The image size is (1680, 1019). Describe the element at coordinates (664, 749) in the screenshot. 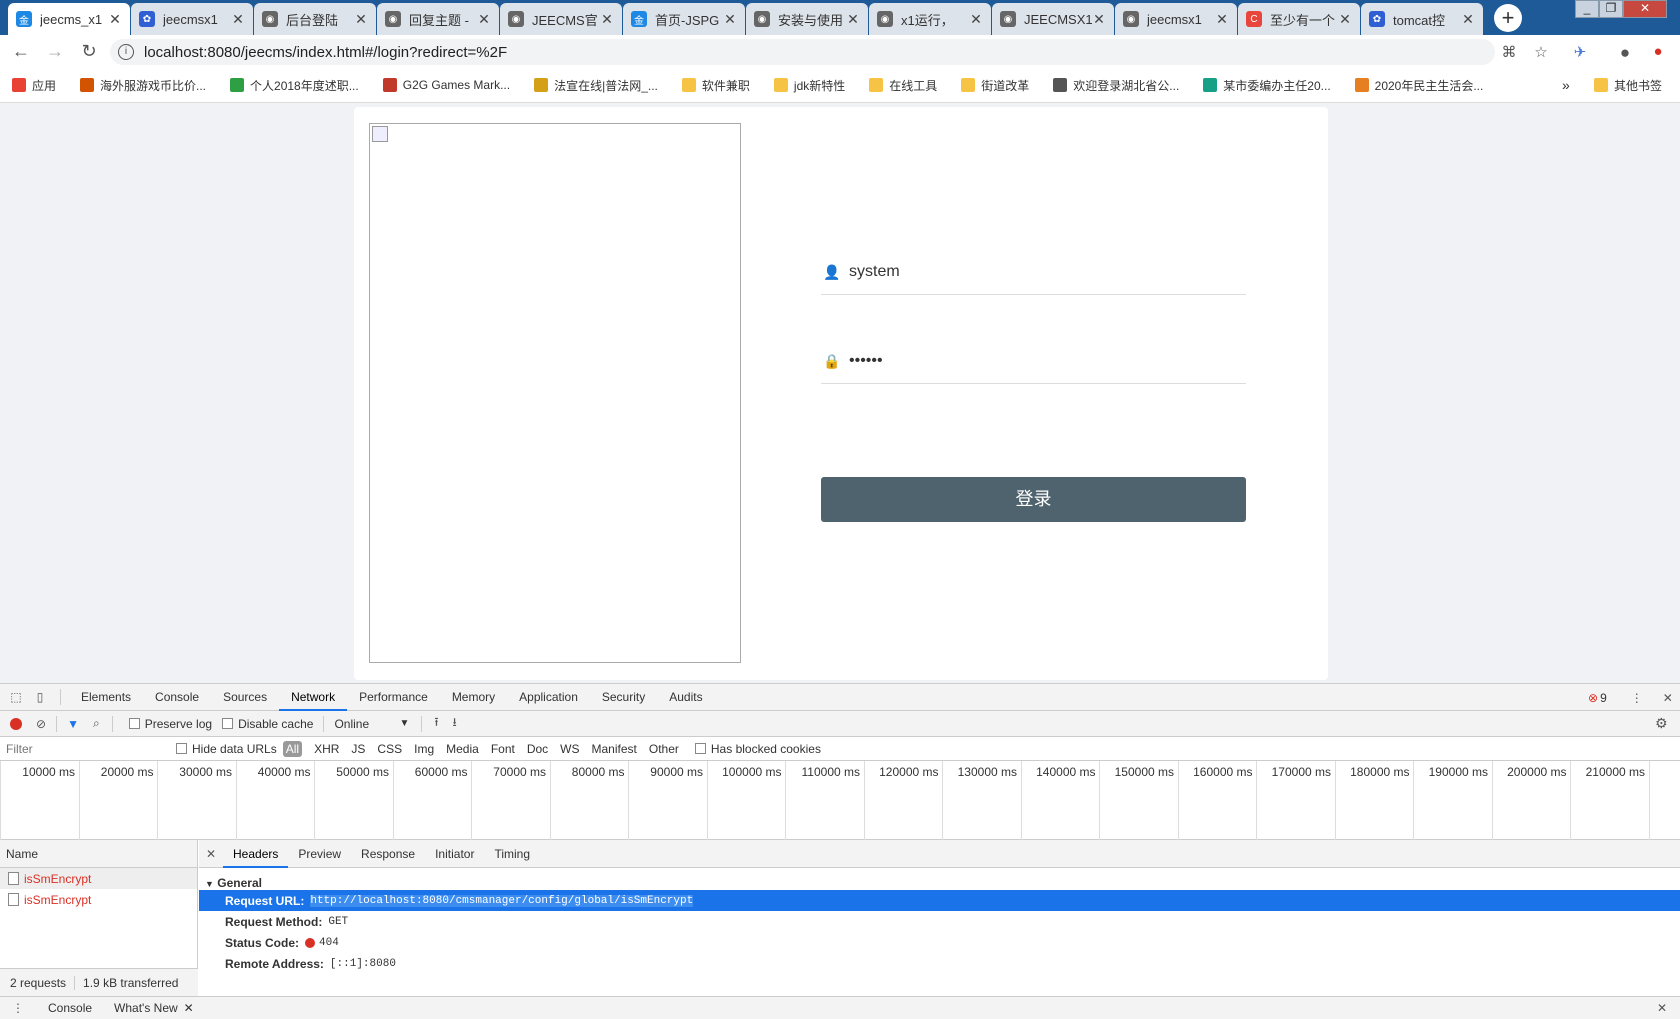

I see `filter-type-other: Other` at that location.